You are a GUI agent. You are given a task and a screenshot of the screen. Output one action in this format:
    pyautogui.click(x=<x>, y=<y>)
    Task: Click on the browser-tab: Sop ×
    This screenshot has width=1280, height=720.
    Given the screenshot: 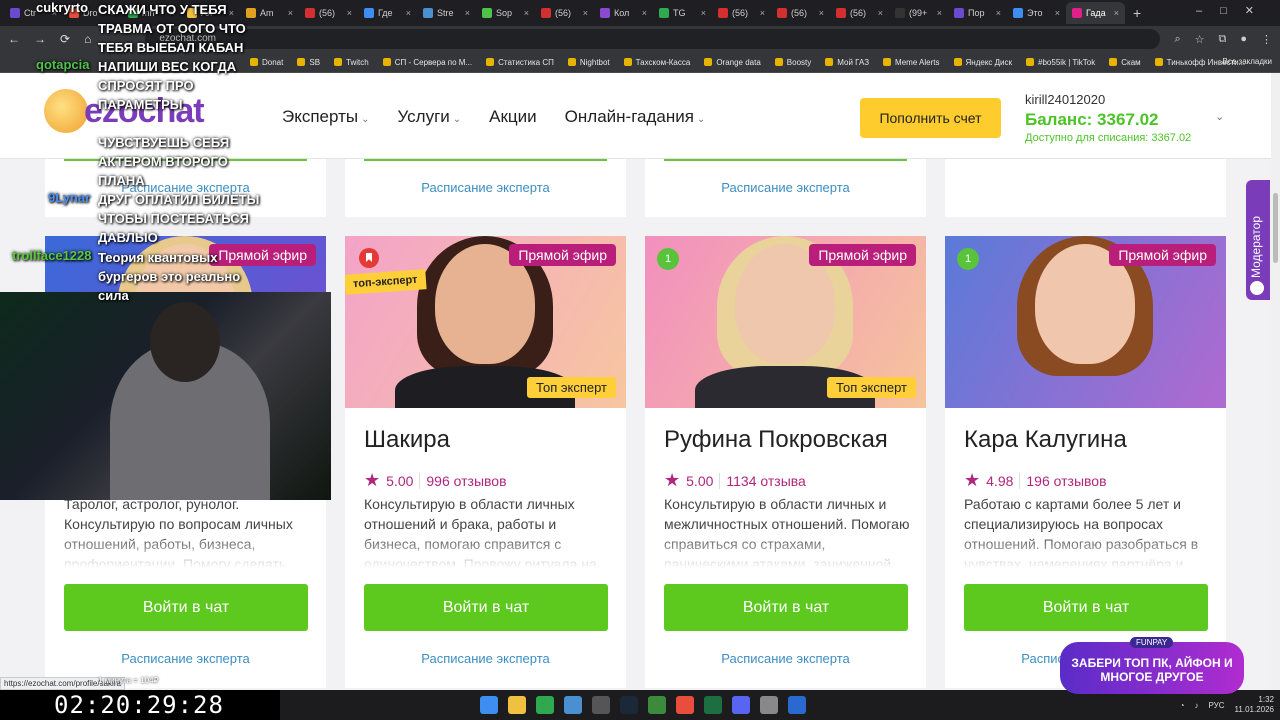 What is the action you would take?
    pyautogui.click(x=505, y=13)
    